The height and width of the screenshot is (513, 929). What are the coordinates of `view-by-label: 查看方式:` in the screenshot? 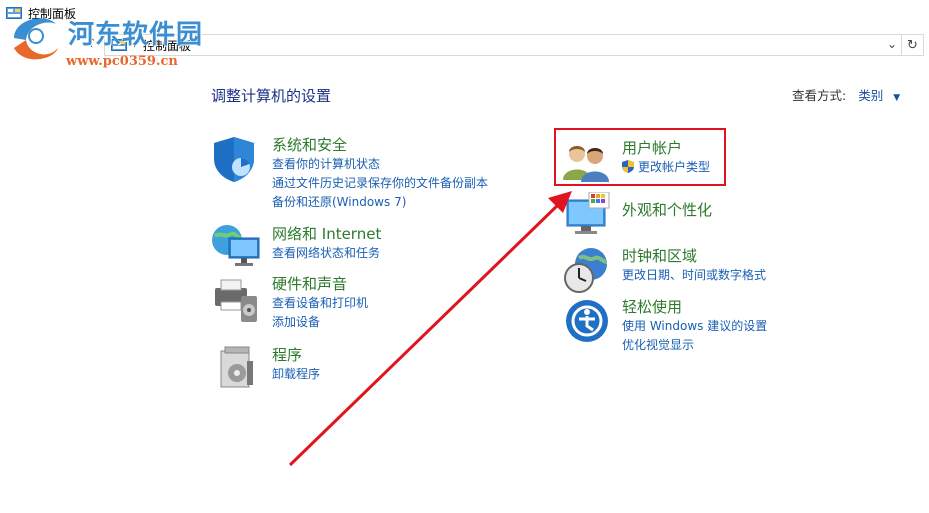 It's located at (819, 95).